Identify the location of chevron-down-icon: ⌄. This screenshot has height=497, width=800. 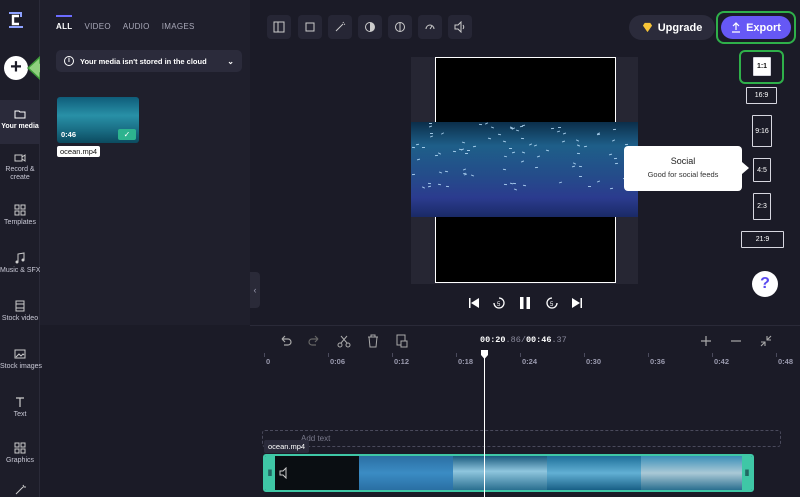
(230, 61).